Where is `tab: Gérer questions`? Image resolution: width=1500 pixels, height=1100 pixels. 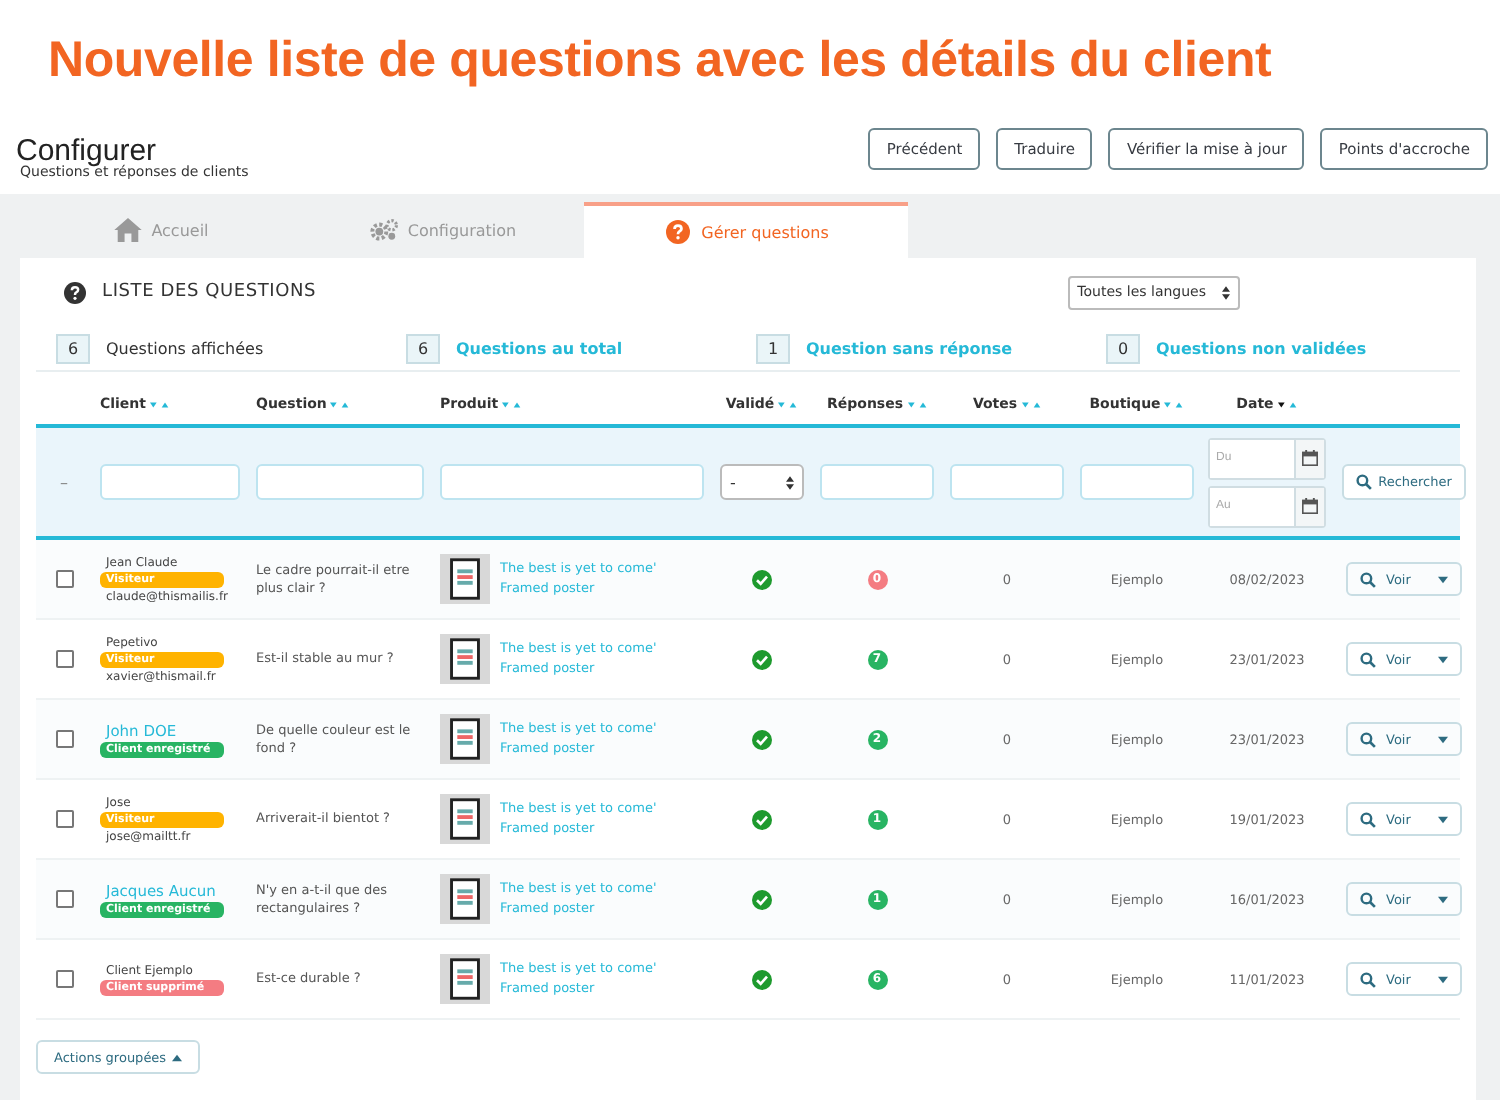
tab: Gérer questions is located at coordinates (746, 230).